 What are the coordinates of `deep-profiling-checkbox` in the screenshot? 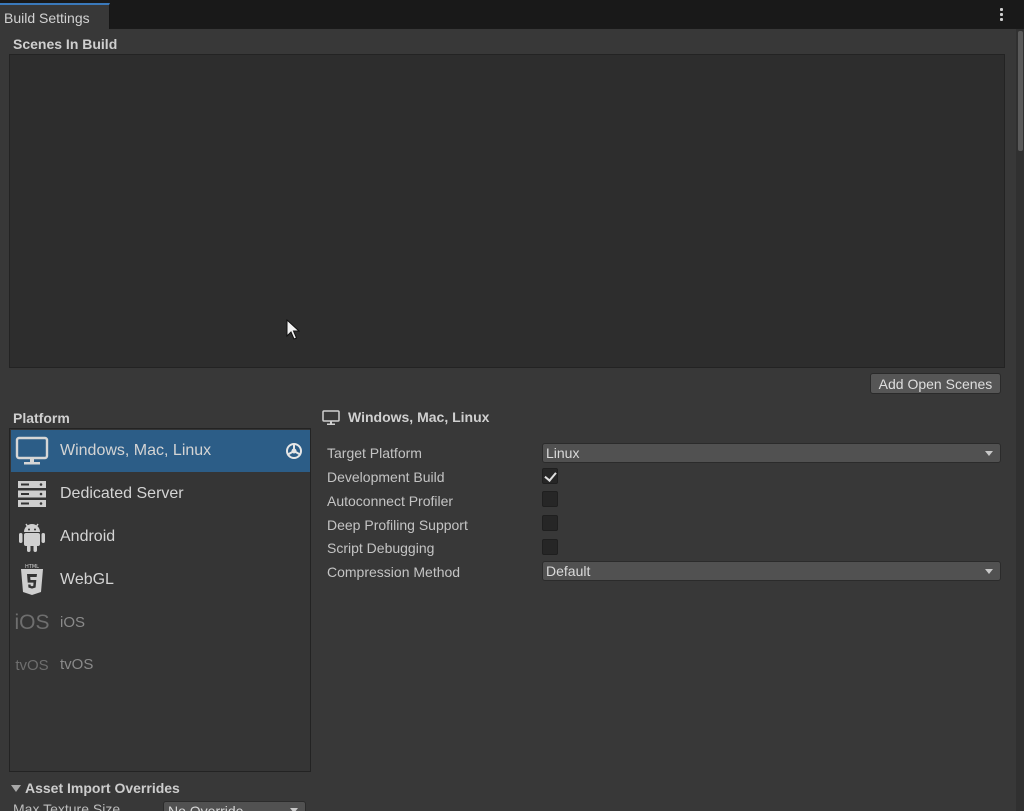 It's located at (550, 523).